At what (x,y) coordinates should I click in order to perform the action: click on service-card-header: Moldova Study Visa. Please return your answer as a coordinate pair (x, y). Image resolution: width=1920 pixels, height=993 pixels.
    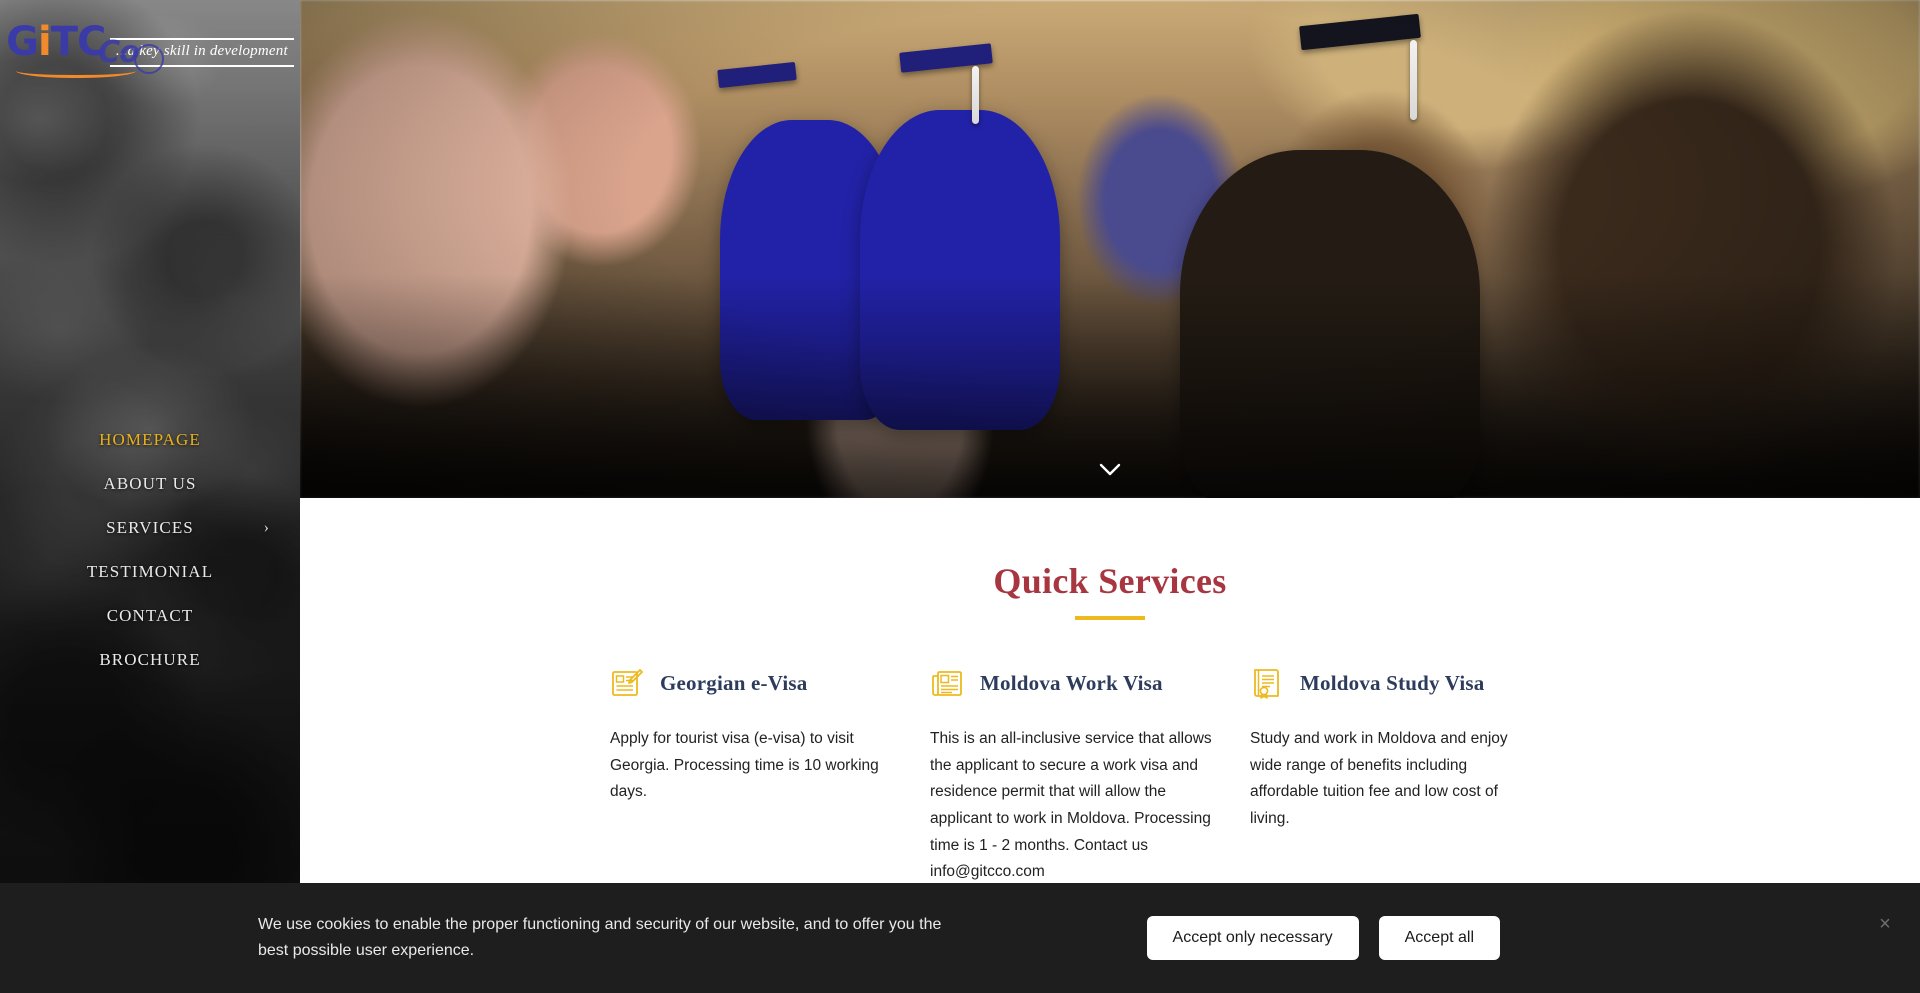
    Looking at the image, I should click on (1395, 683).